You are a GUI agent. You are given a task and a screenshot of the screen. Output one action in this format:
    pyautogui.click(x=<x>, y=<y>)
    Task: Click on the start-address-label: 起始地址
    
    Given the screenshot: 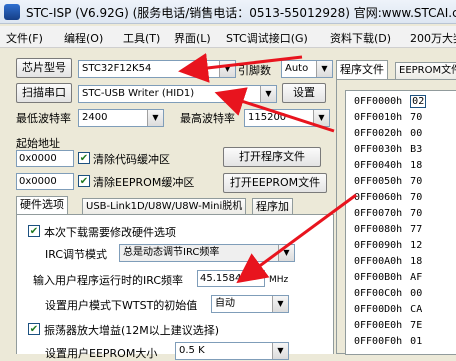 What is the action you would take?
    pyautogui.click(x=38, y=143)
    